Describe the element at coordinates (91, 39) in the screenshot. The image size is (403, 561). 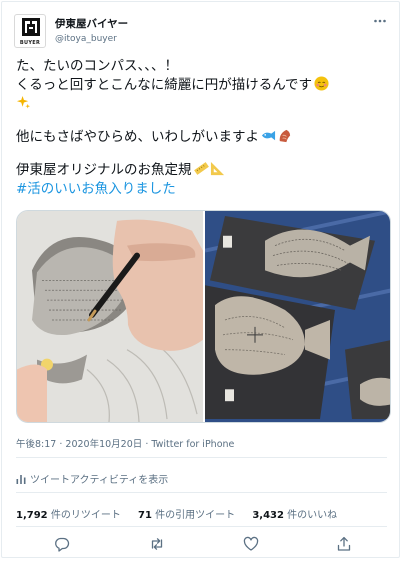
I see `user-handle: @itoya_buyer` at that location.